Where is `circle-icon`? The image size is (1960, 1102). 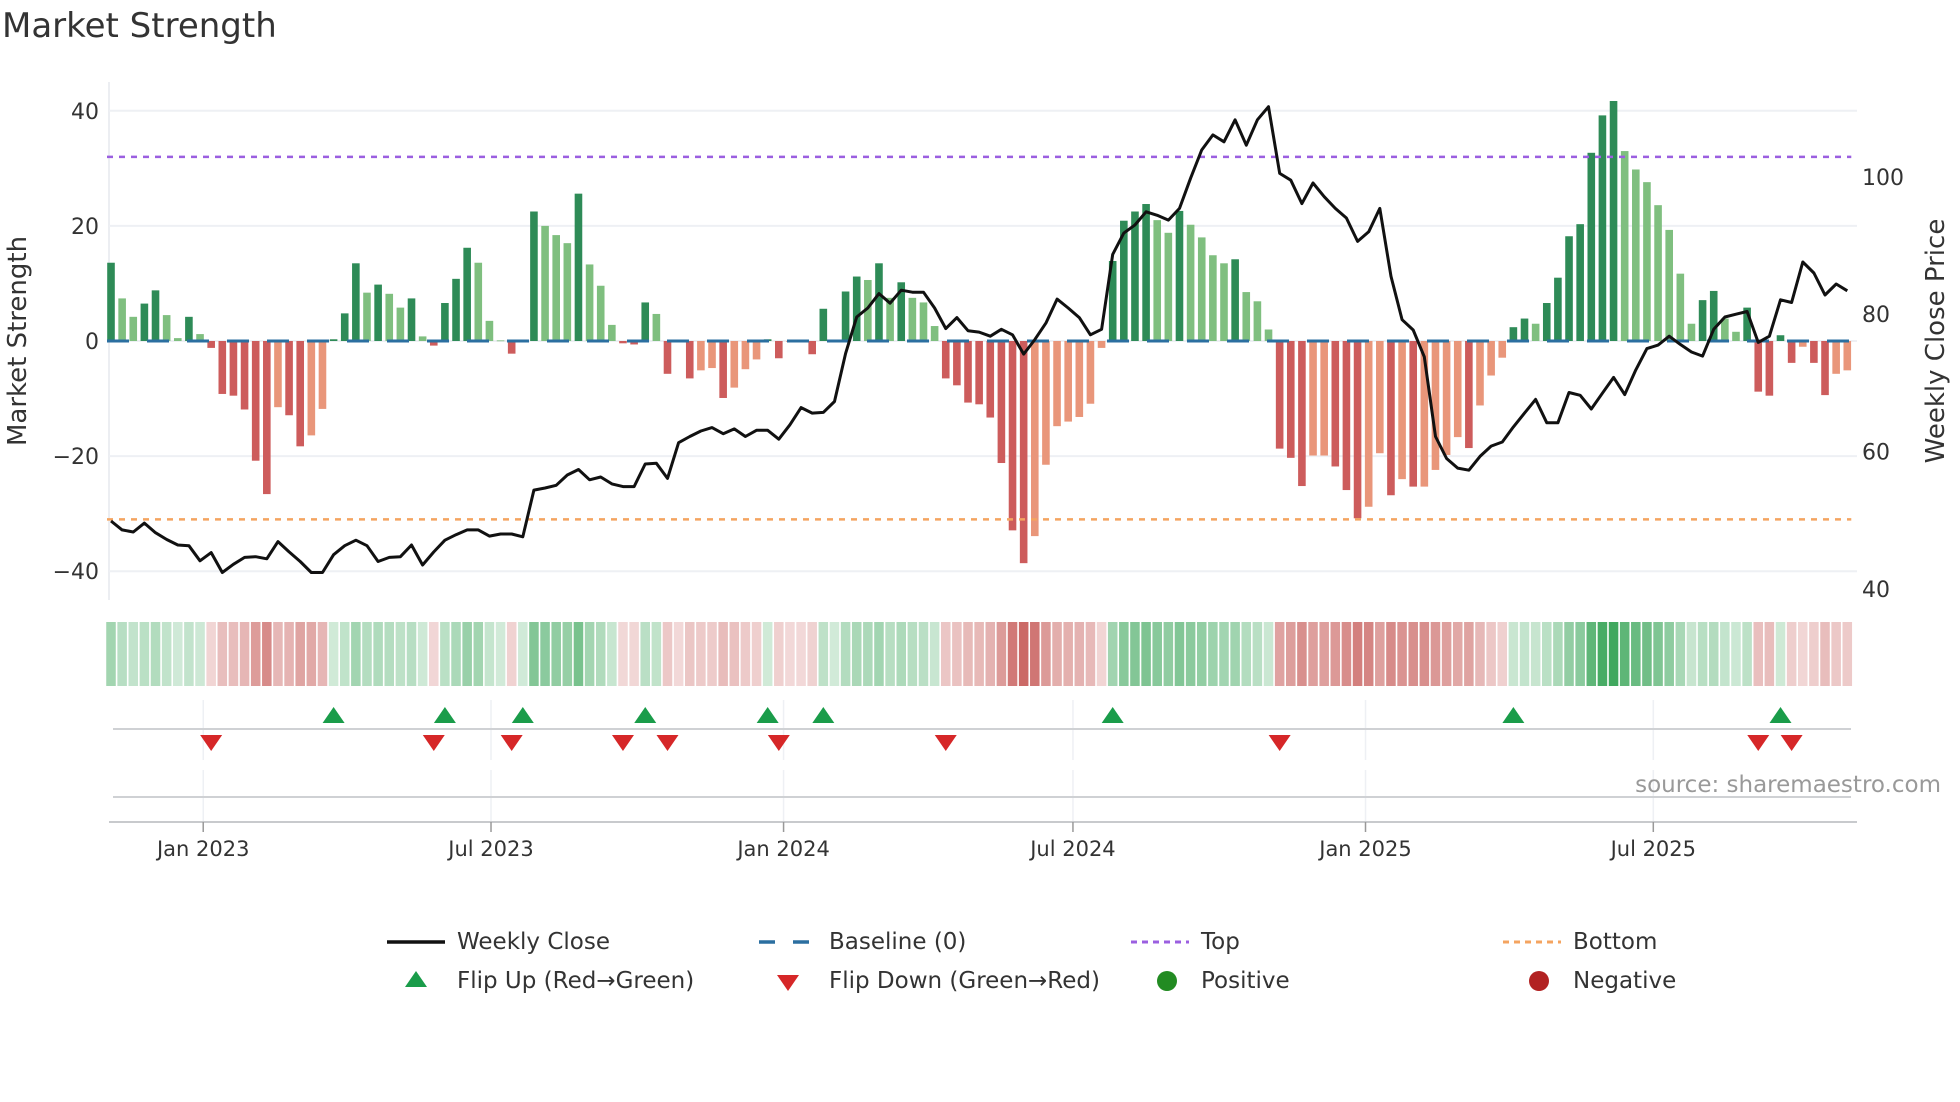
circle-icon is located at coordinates (1532, 981).